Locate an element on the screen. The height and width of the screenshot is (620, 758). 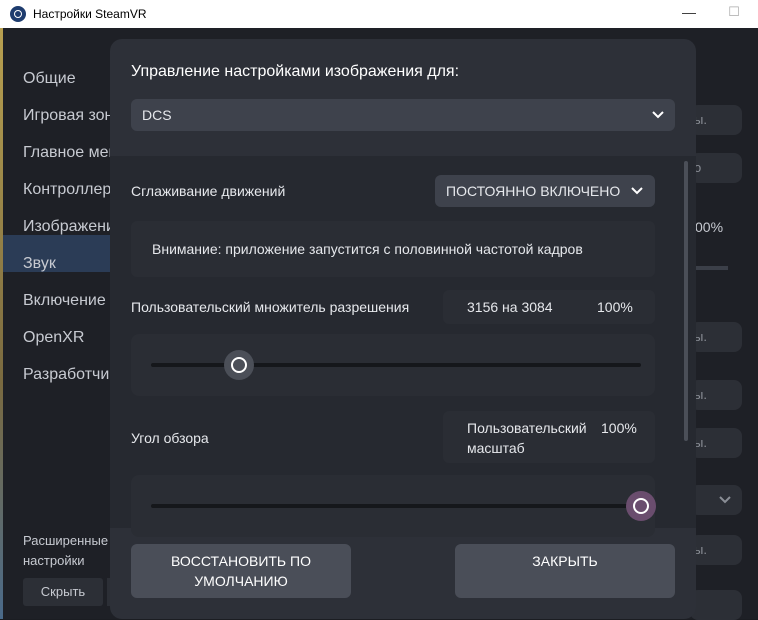
application-select-value: DCS is located at coordinates (157, 115).